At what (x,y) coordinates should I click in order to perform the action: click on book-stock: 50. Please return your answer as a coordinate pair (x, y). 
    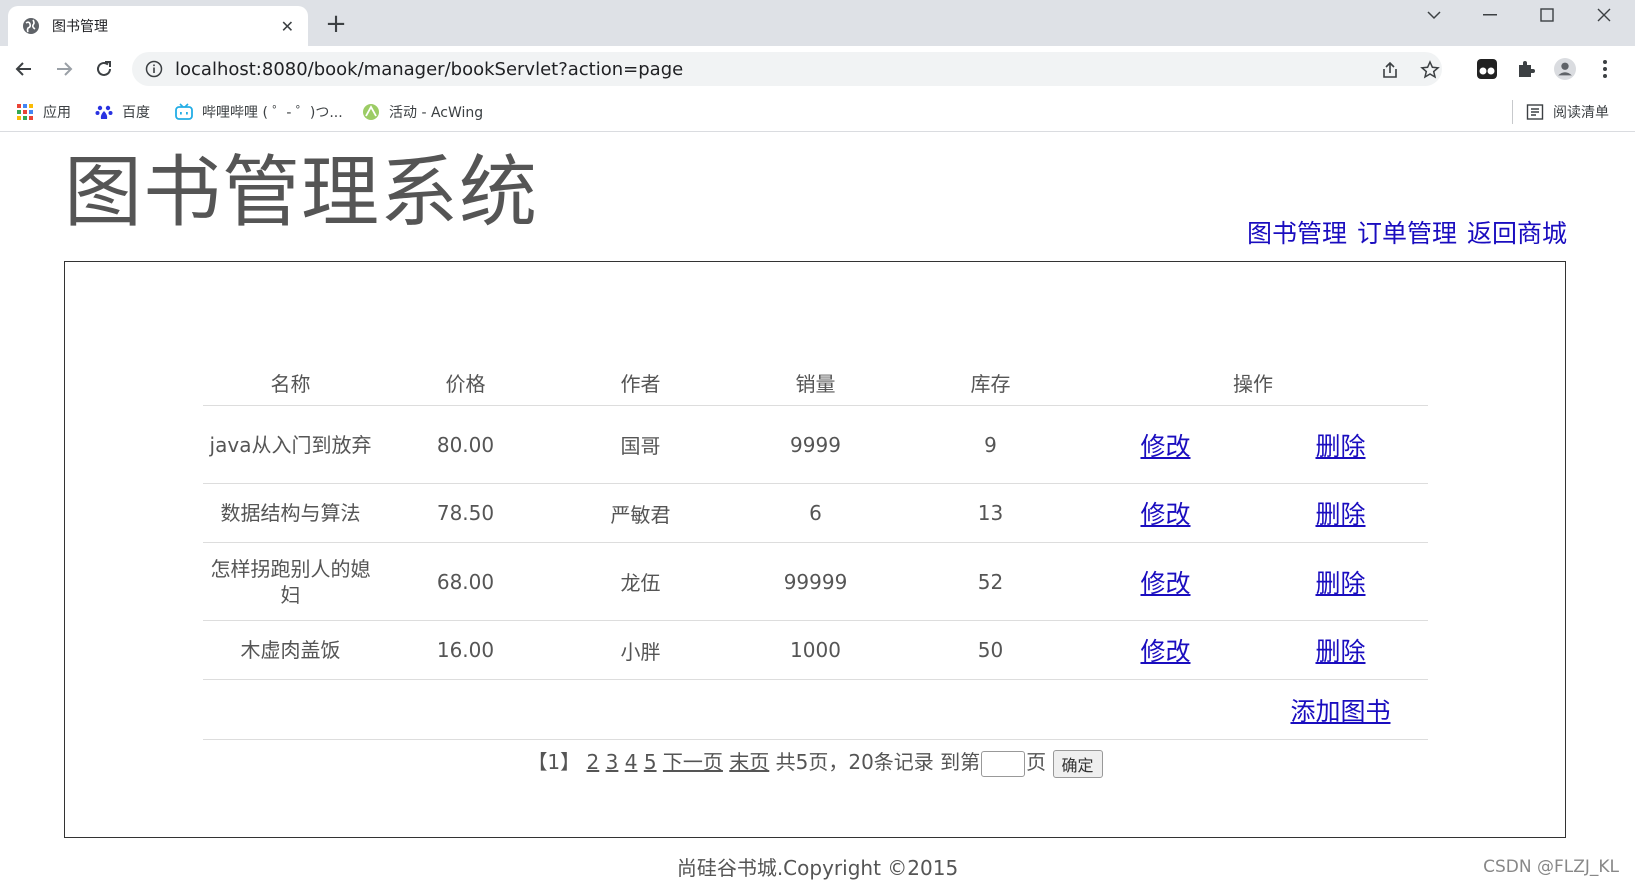
    Looking at the image, I should click on (990, 650).